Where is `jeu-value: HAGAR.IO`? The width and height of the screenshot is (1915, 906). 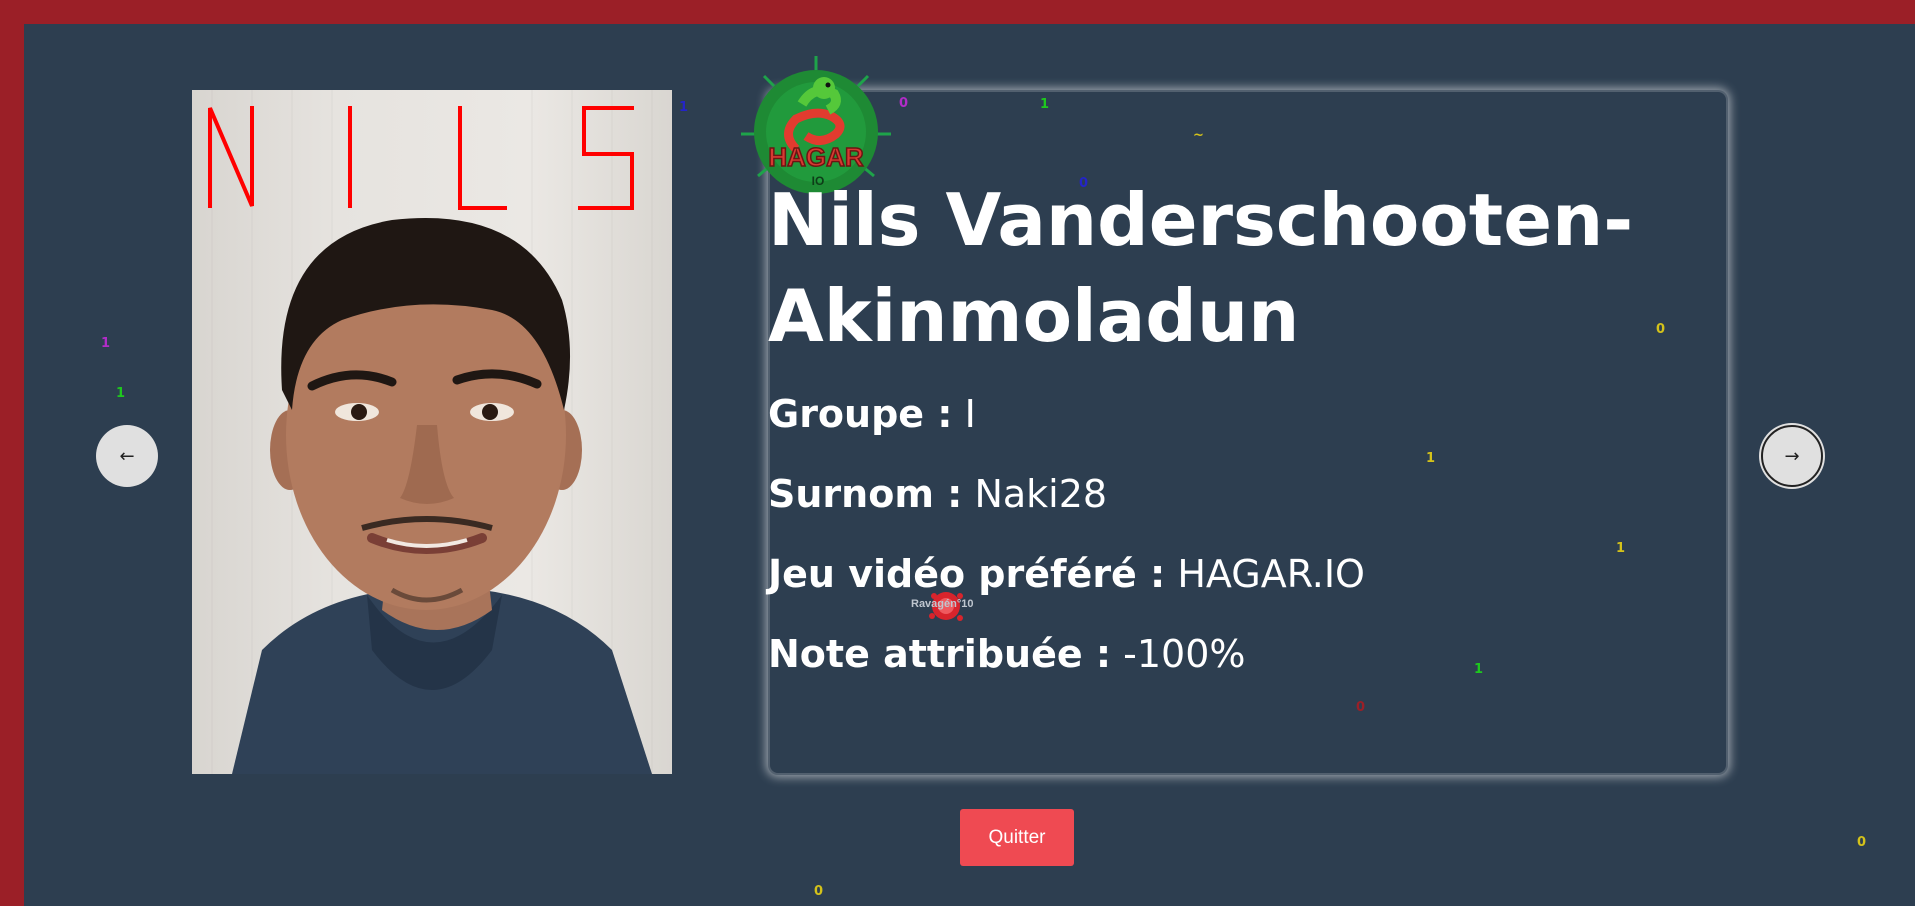
jeu-value: HAGAR.IO is located at coordinates (1271, 574).